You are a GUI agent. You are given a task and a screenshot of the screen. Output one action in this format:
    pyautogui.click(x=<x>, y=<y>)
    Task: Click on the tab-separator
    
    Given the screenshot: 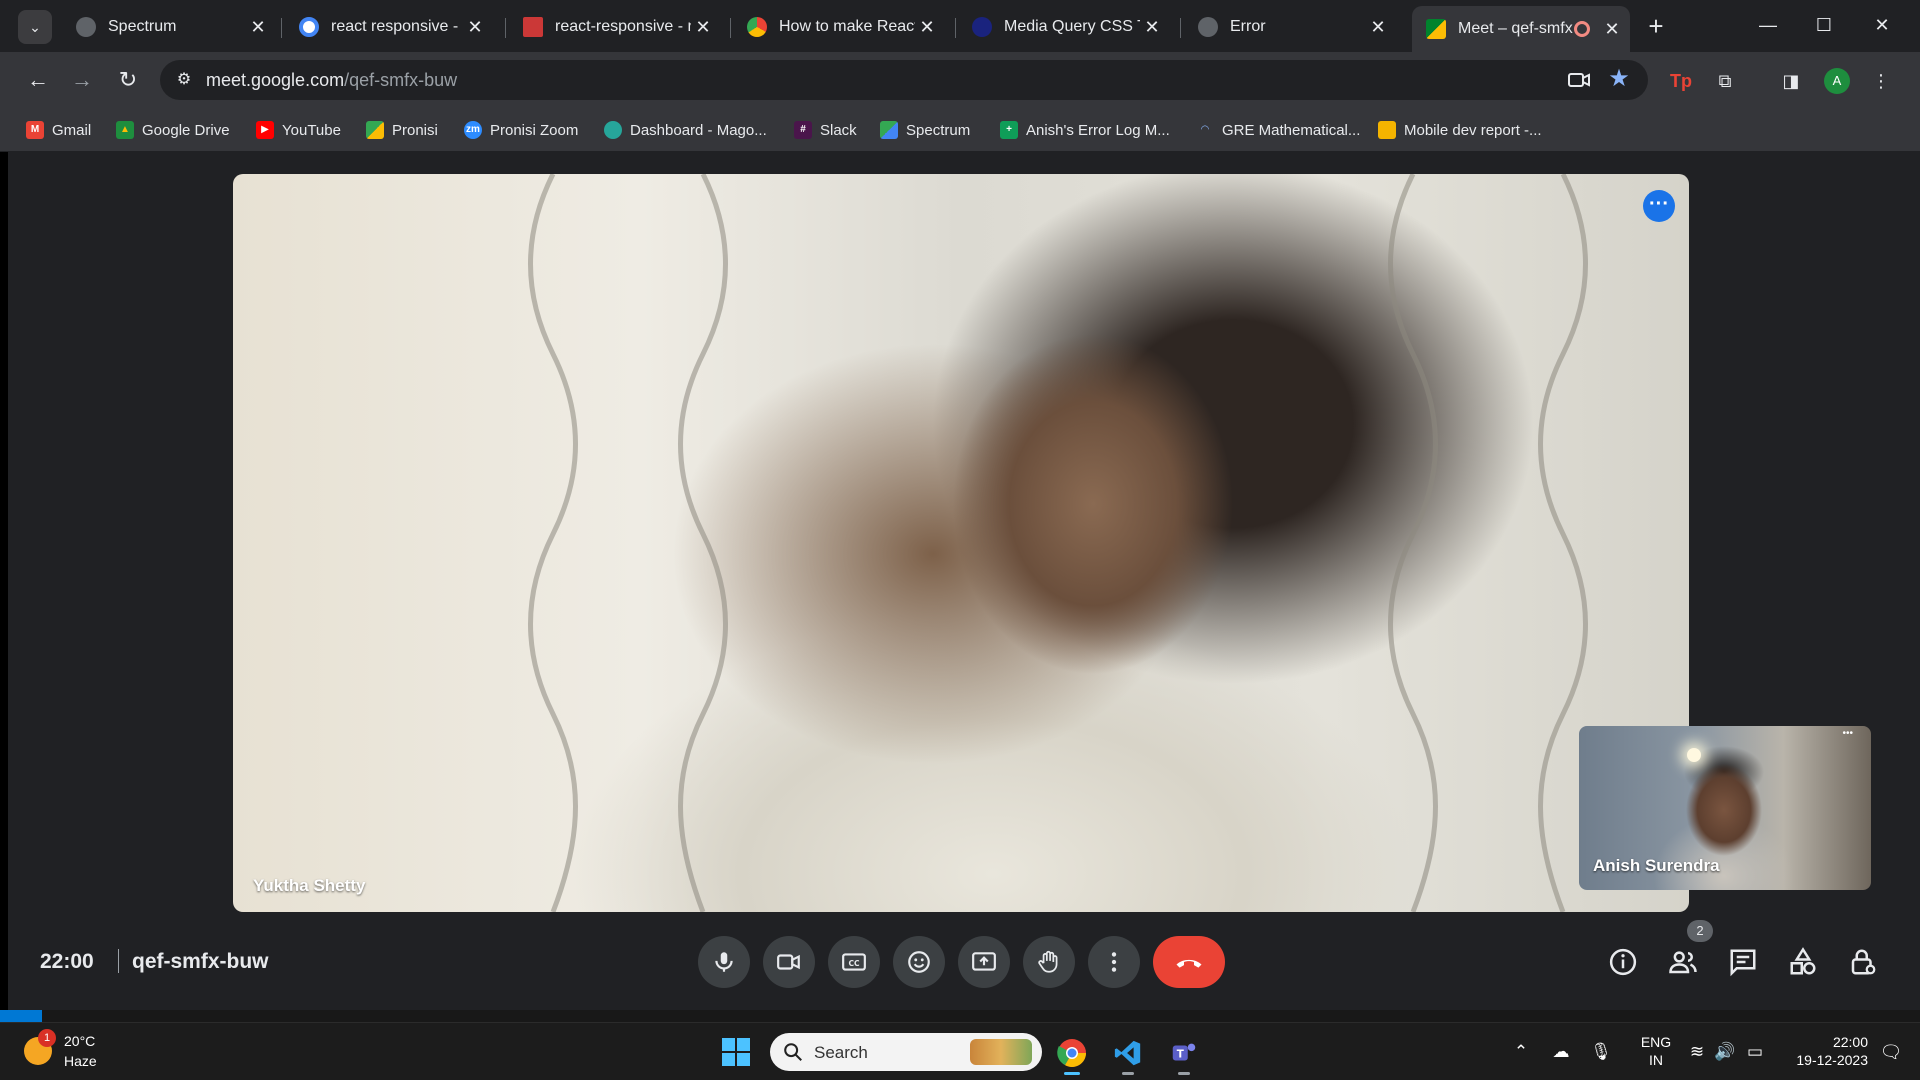 What is the action you would take?
    pyautogui.click(x=505, y=28)
    